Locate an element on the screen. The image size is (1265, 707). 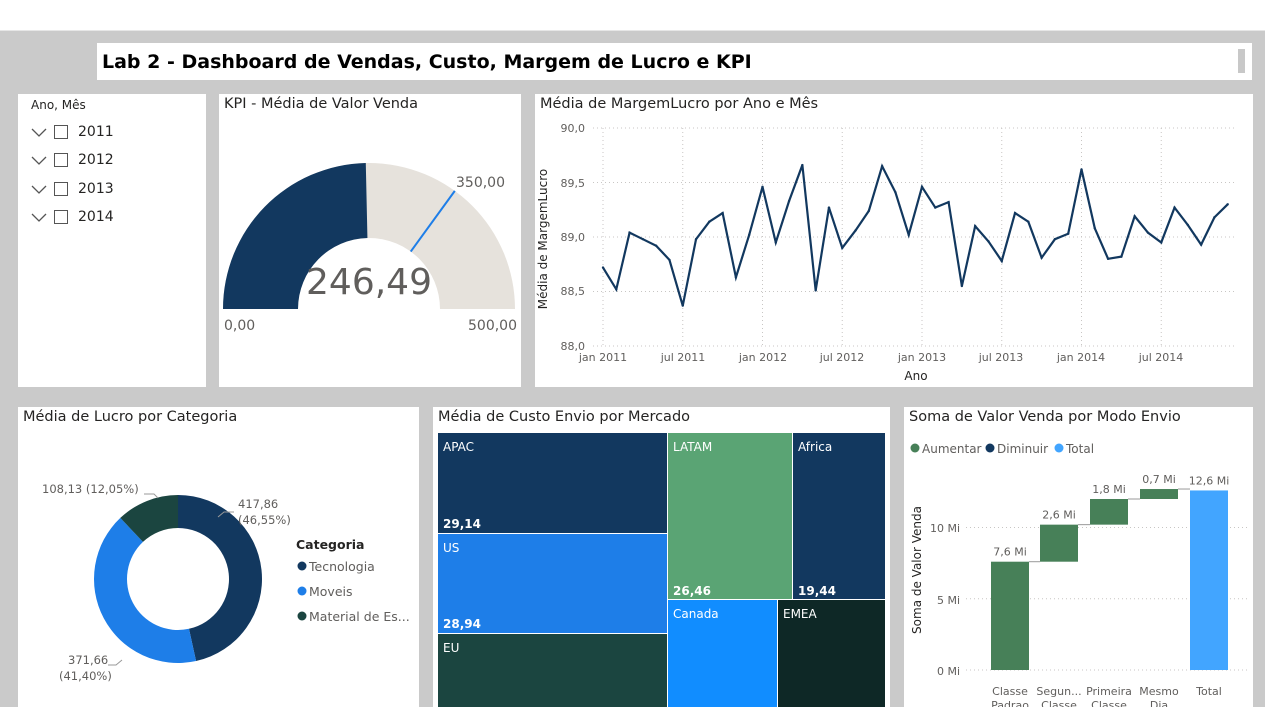
bar-mesmo-dia is located at coordinates (1159, 494).